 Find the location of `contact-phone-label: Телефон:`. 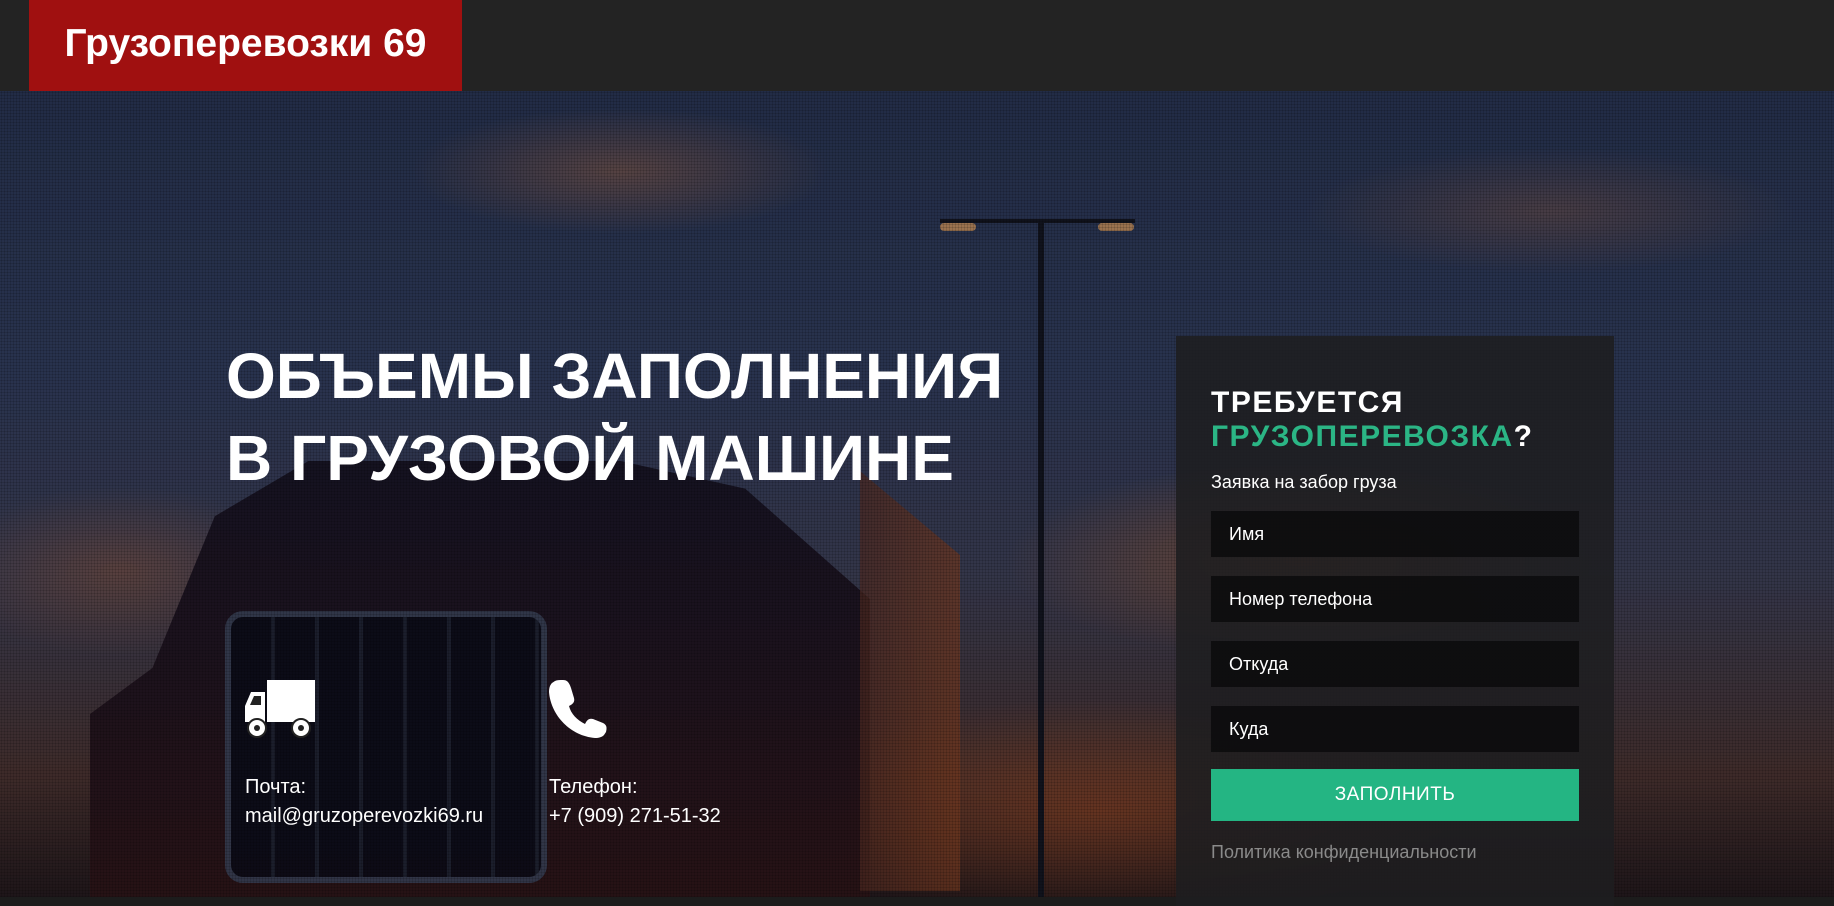

contact-phone-label: Телефон: is located at coordinates (593, 787).